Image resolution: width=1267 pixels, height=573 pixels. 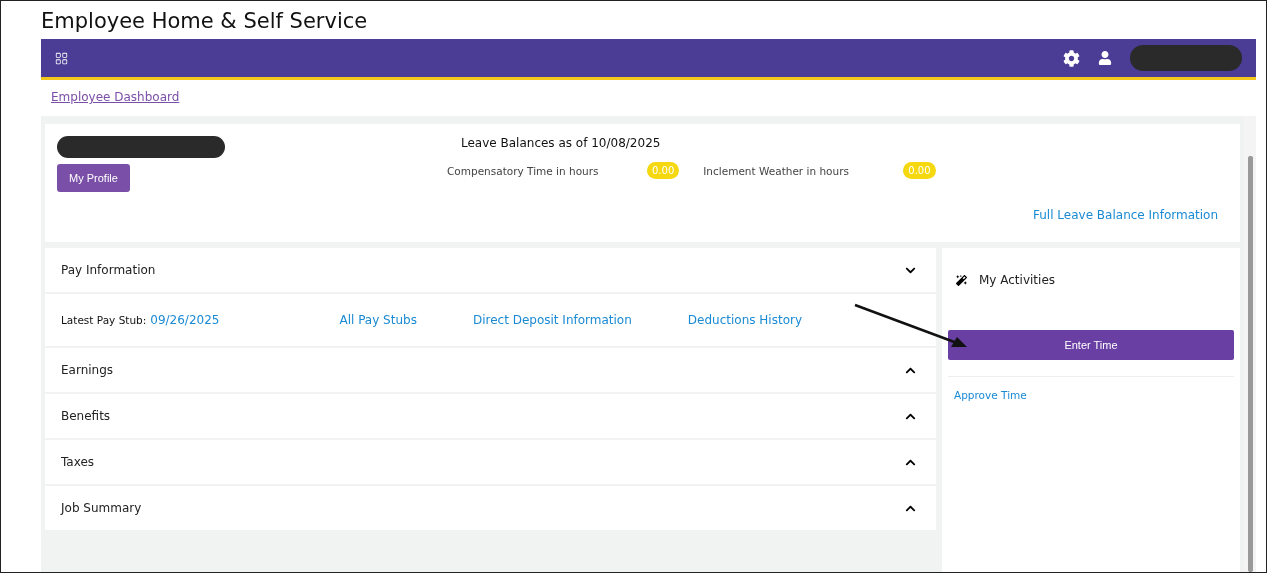 What do you see at coordinates (490, 270) in the screenshot?
I see `section-header: Pay Information` at bounding box center [490, 270].